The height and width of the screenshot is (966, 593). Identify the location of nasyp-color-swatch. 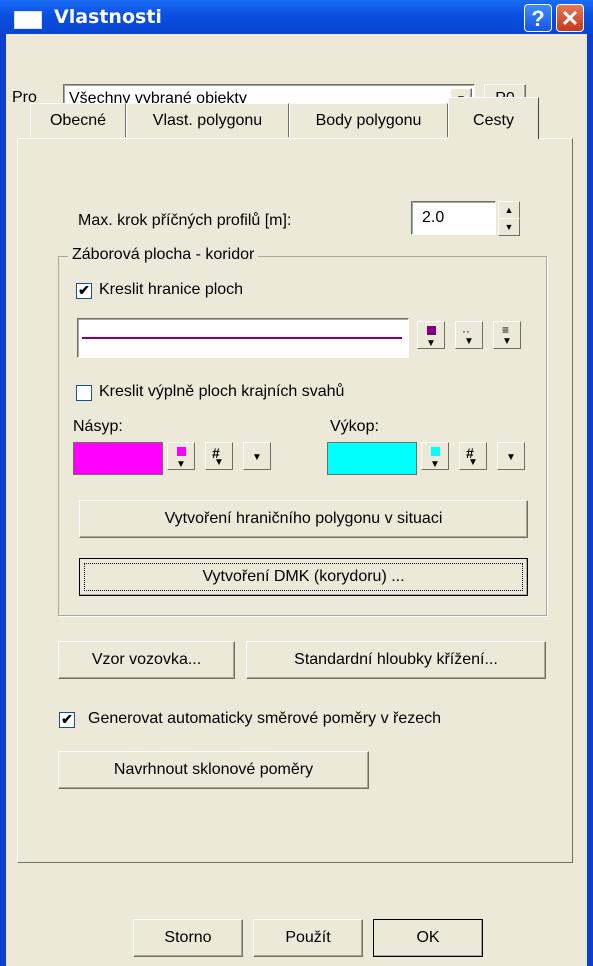
(118, 458).